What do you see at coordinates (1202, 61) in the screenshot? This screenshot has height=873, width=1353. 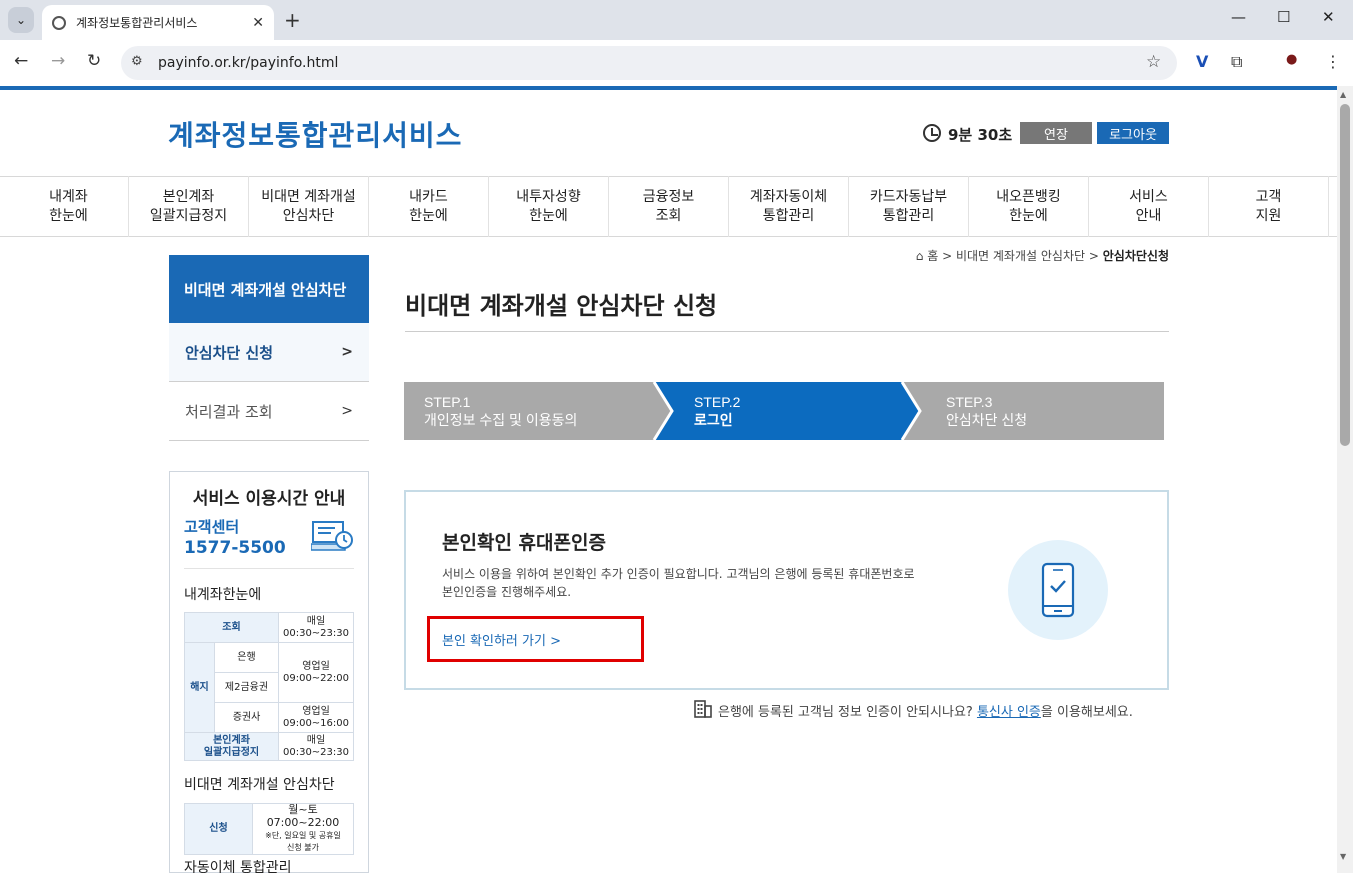 I see `extension-v-icon: V` at bounding box center [1202, 61].